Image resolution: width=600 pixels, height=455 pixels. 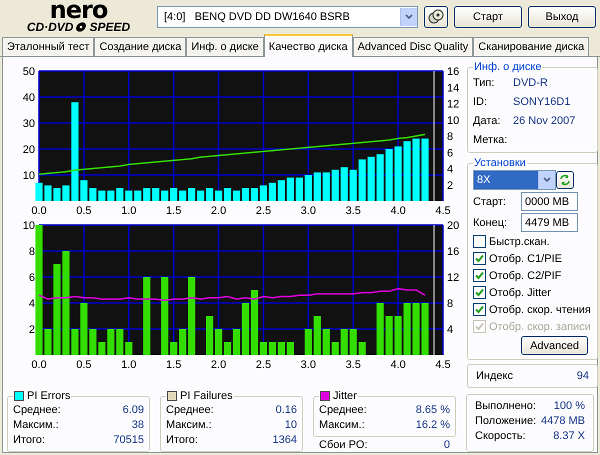 What do you see at coordinates (42, 396) in the screenshot?
I see `group-title: PI Errors` at bounding box center [42, 396].